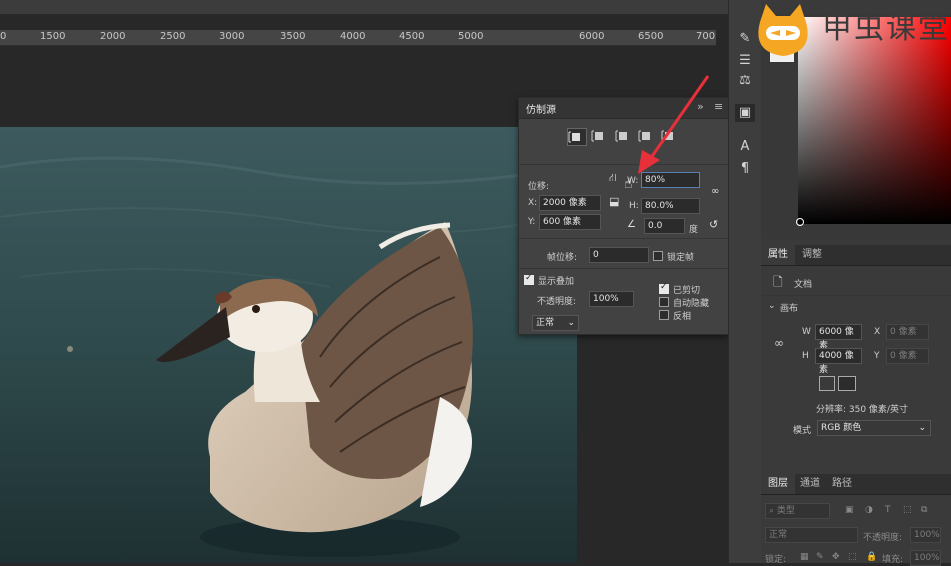  What do you see at coordinates (664, 288) in the screenshot?
I see `clipped-checkbox` at bounding box center [664, 288].